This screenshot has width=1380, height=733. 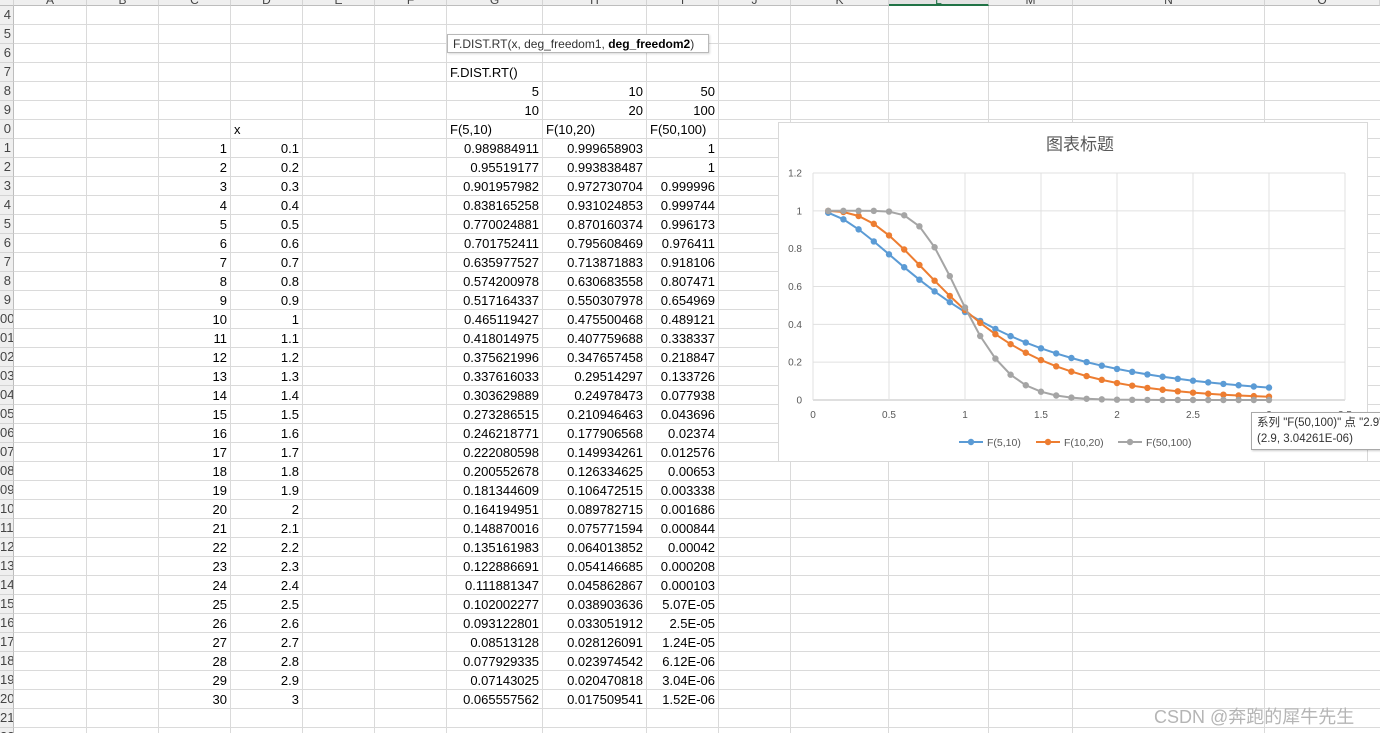 What do you see at coordinates (195, 148) in the screenshot?
I see `index-cell: 1` at bounding box center [195, 148].